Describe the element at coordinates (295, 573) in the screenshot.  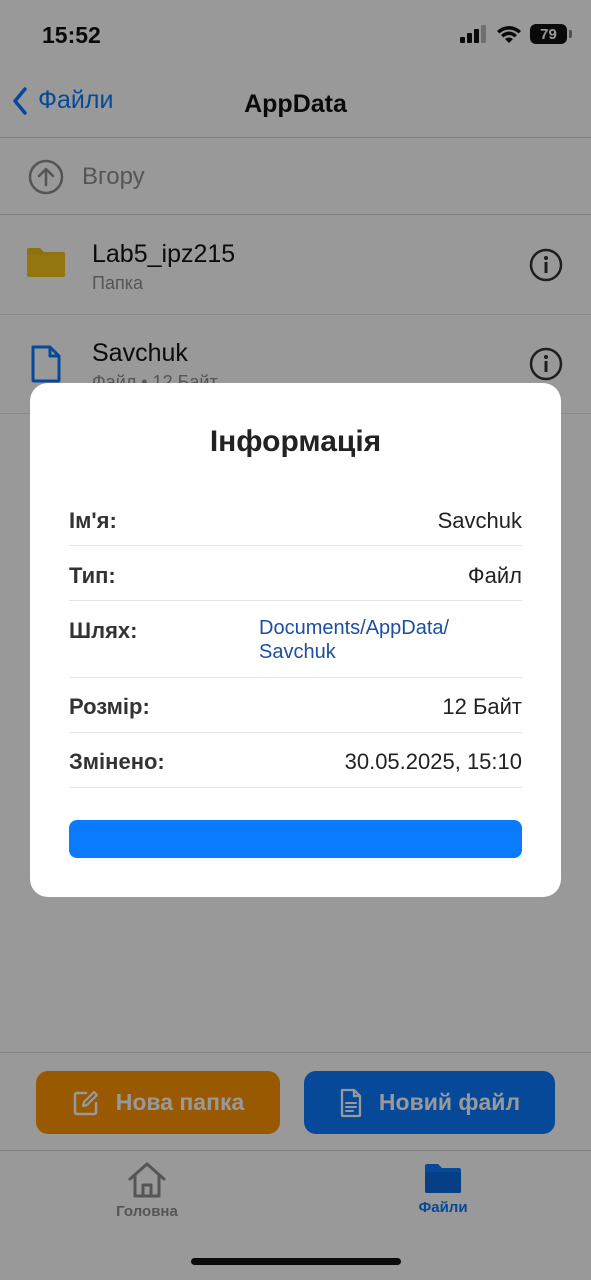
I see `info-row-type: Тип: Файл` at that location.